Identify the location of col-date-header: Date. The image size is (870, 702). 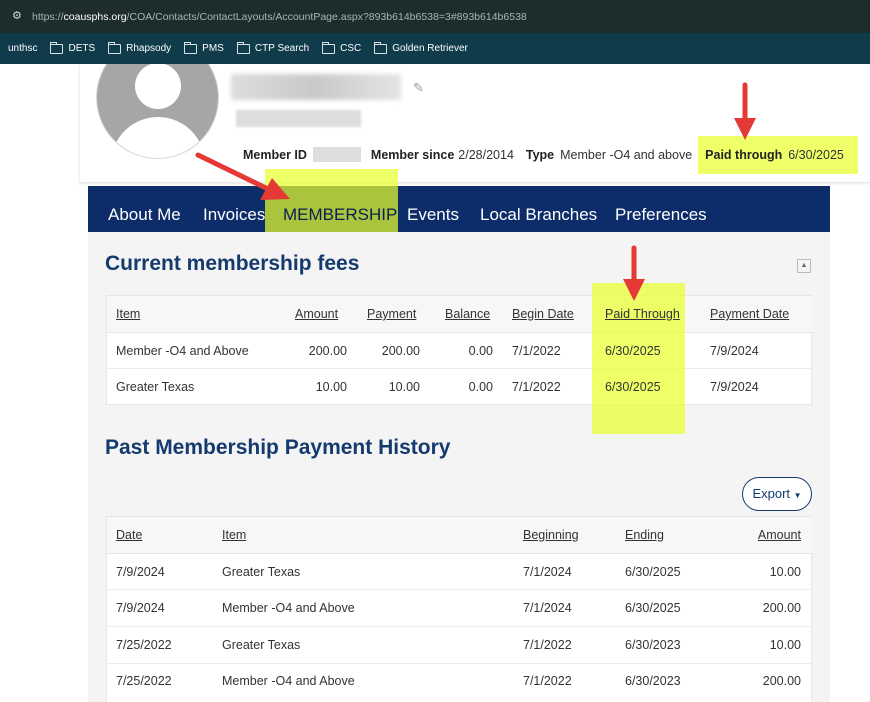
(129, 535).